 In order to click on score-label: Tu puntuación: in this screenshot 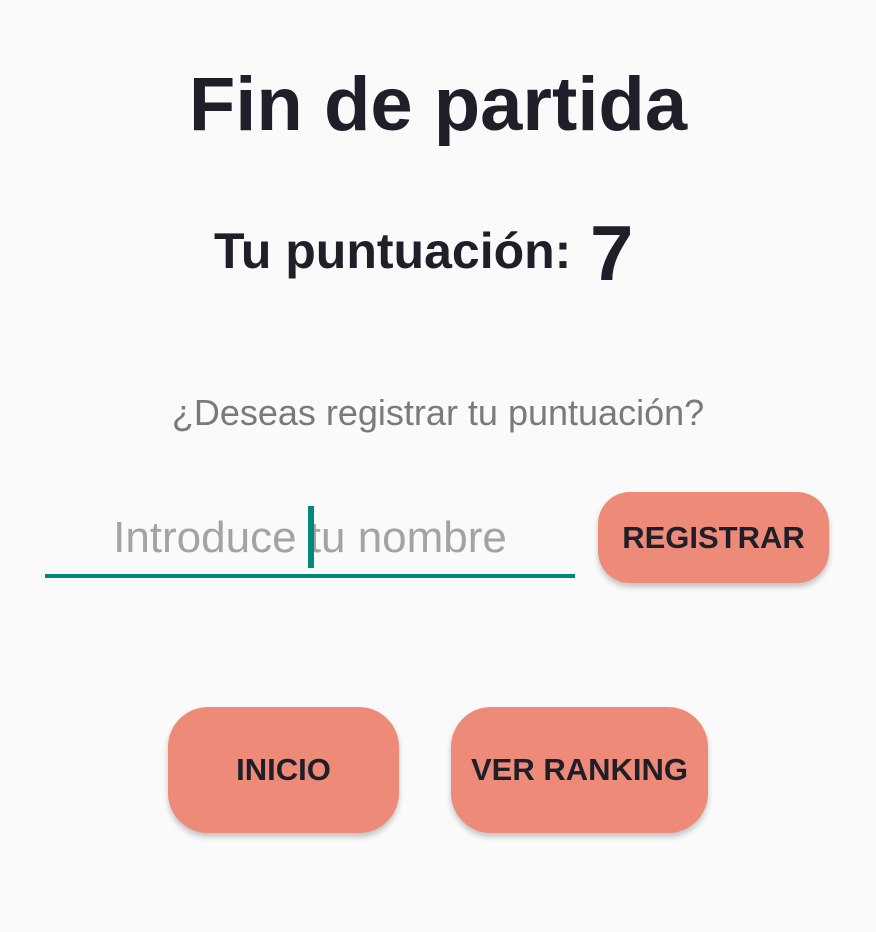, I will do `click(393, 251)`.